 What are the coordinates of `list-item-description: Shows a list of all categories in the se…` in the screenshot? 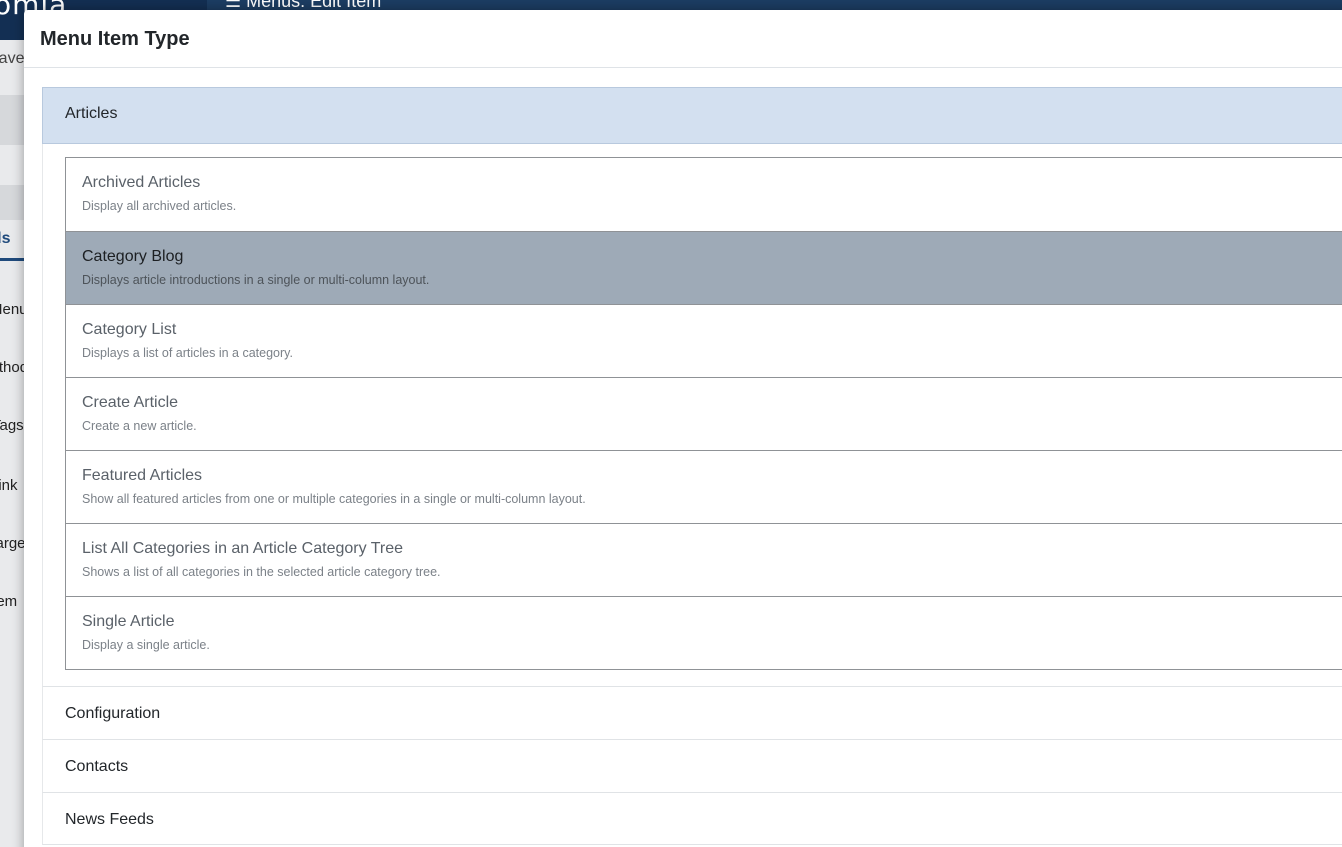 It's located at (261, 572).